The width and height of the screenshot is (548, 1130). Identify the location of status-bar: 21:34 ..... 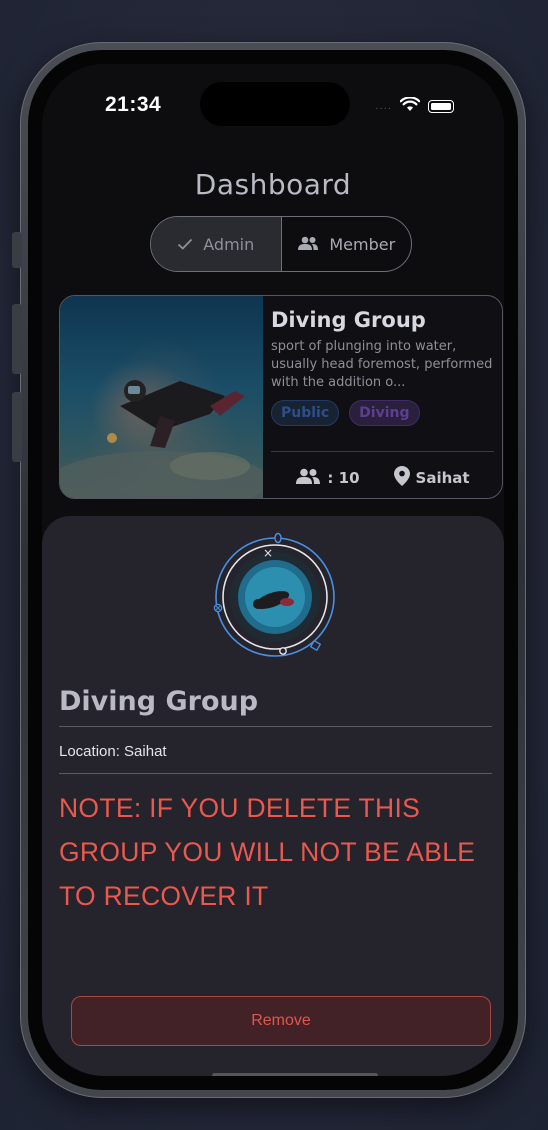
(273, 95).